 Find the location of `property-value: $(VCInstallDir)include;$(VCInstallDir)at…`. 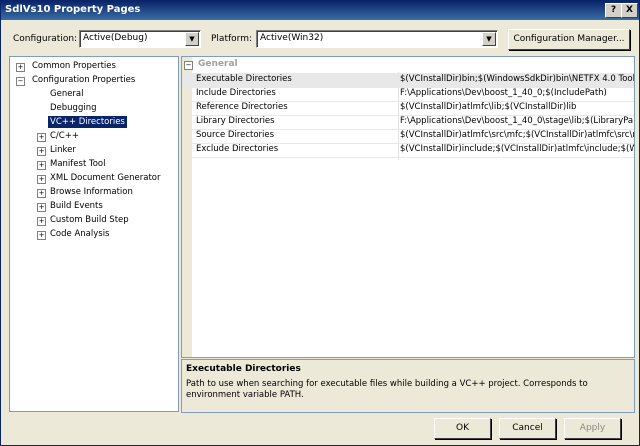

property-value: $(VCInstallDir)include;$(VCInstallDir)at… is located at coordinates (517, 149).